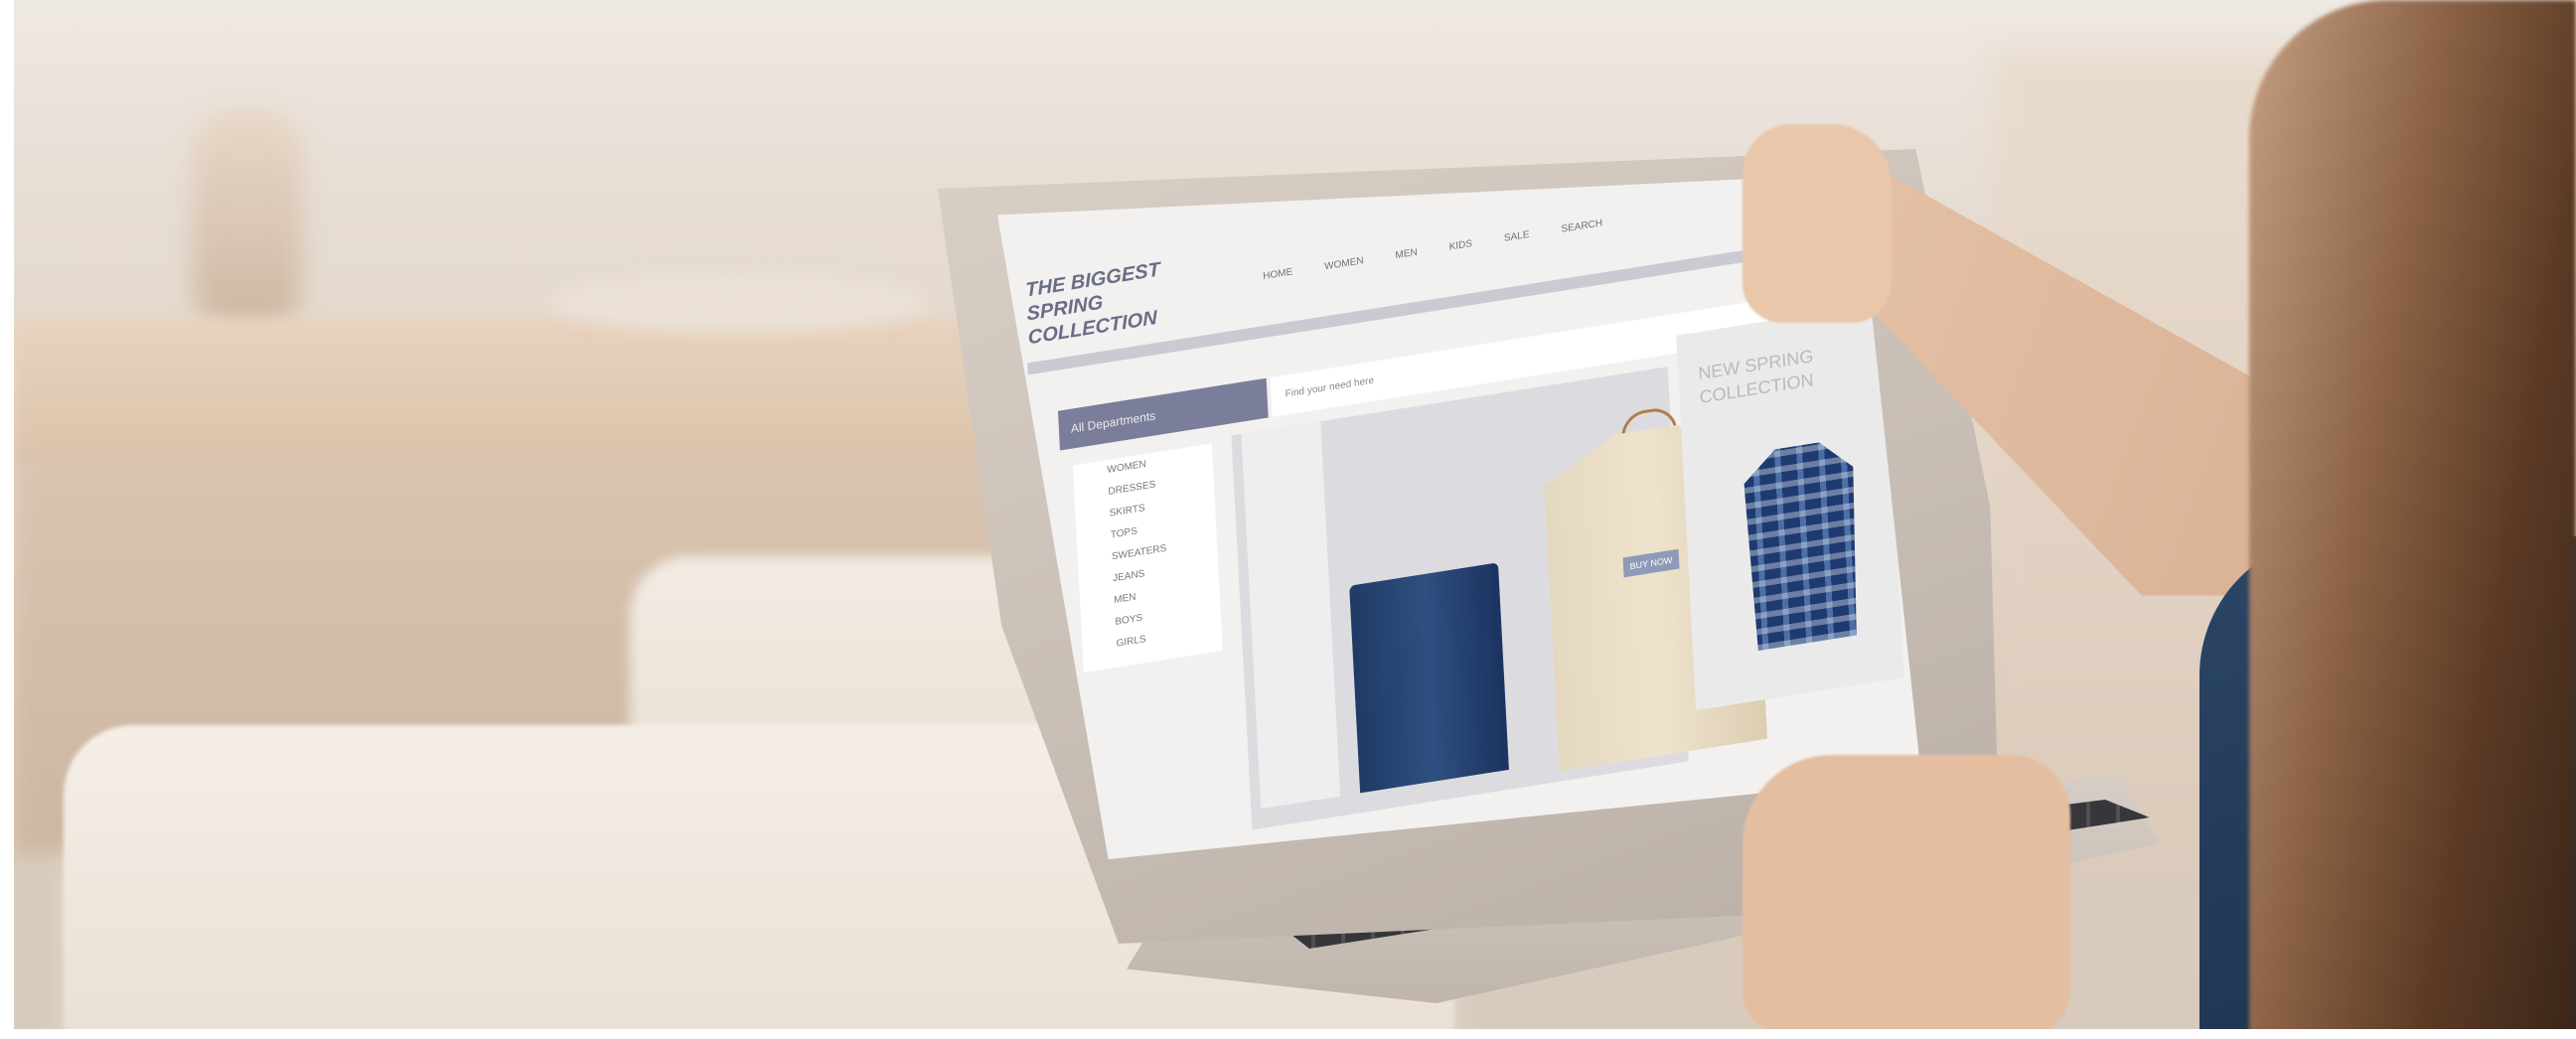 Image resolution: width=2576 pixels, height=1039 pixels. I want to click on nav-item: SALE, so click(1517, 236).